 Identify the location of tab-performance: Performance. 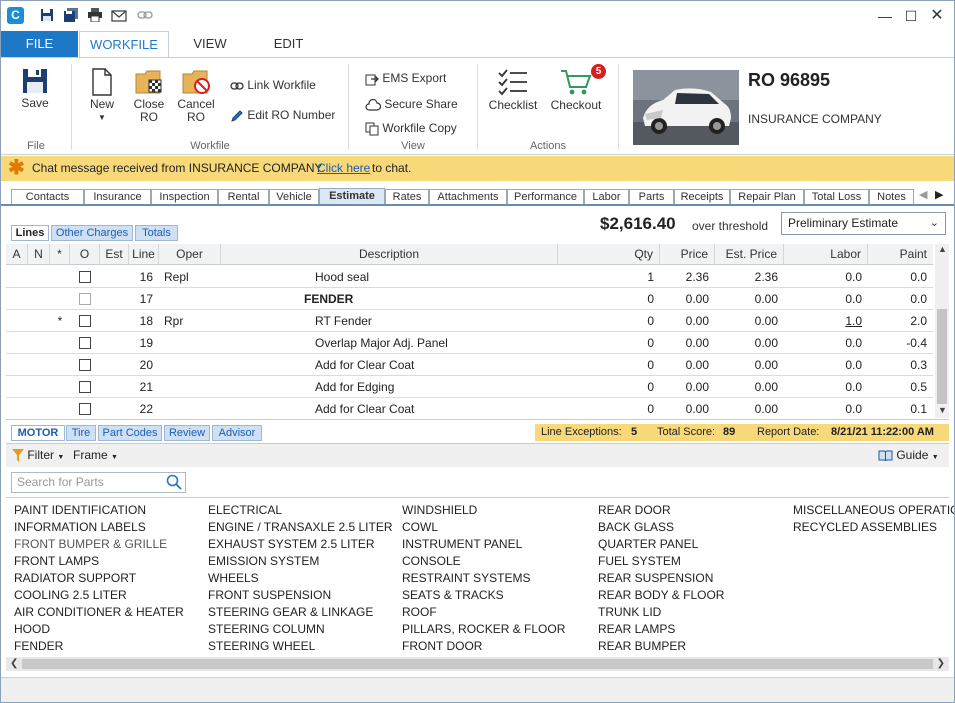
(545, 197).